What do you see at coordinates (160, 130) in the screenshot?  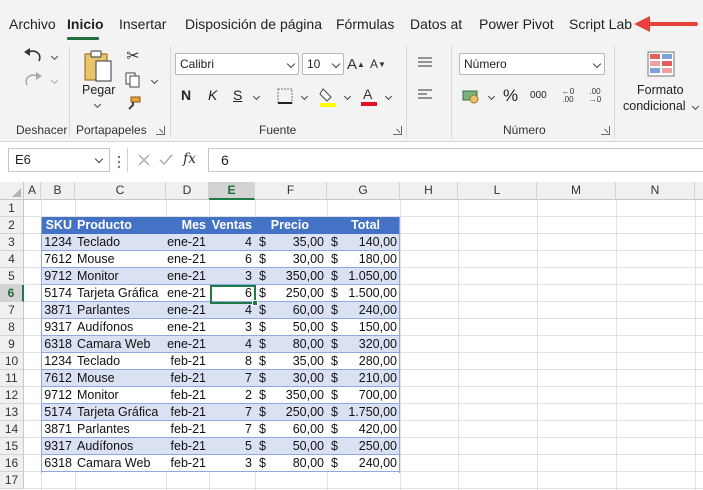 I see `clipboard-launcher-icon` at bounding box center [160, 130].